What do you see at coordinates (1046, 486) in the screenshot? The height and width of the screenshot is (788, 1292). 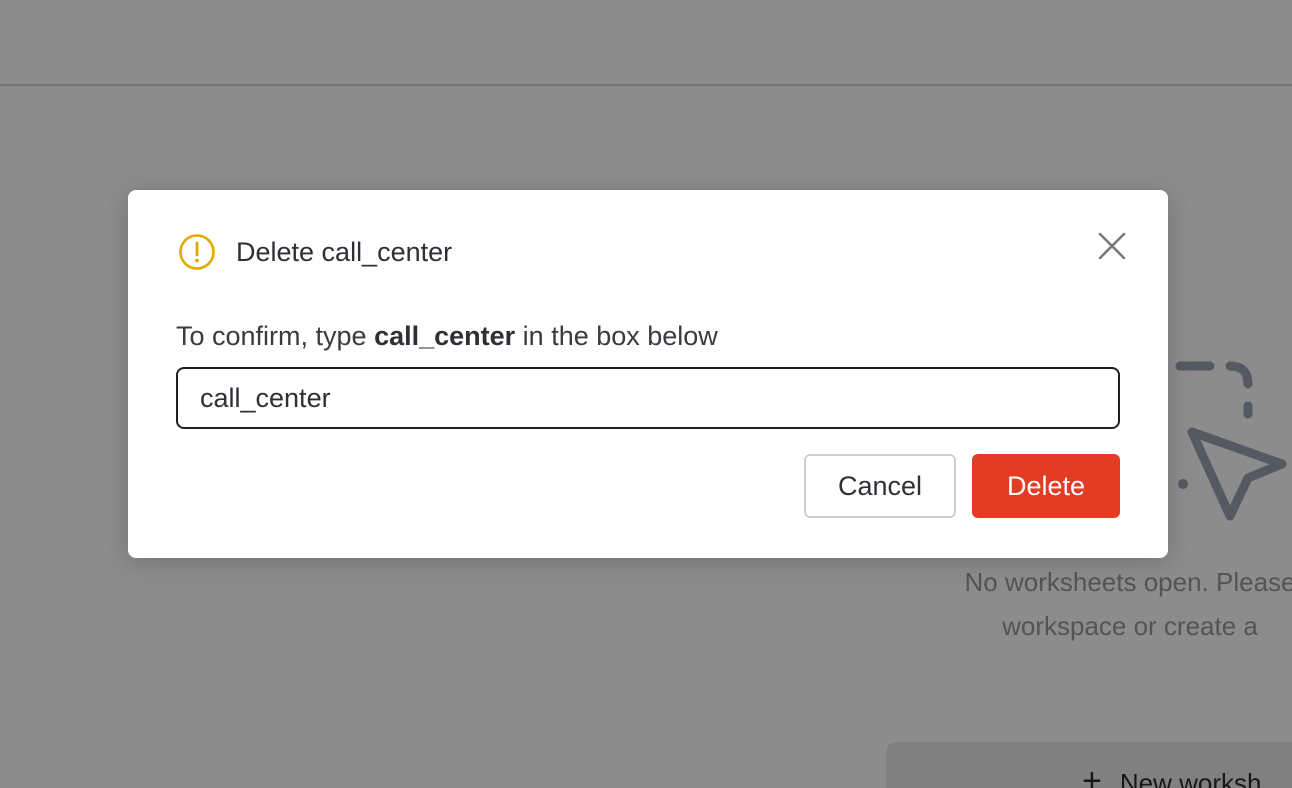 I see `delete-button: Delete` at bounding box center [1046, 486].